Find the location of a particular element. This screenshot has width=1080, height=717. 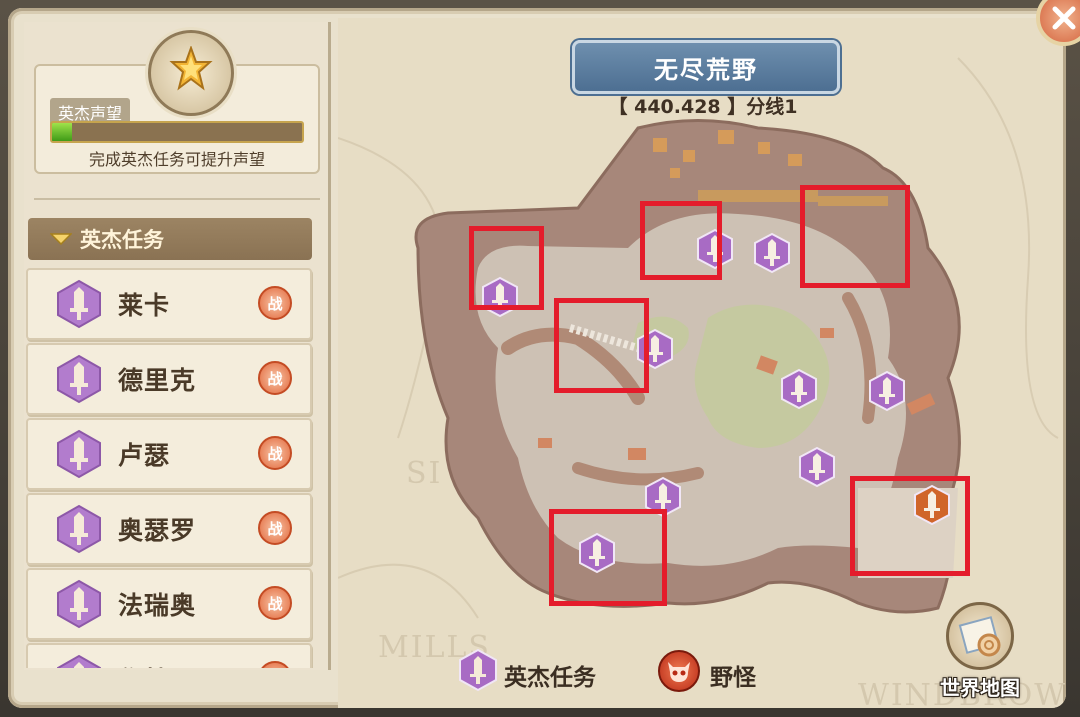

quest-item: 卢瑟 战 is located at coordinates (169, 454).